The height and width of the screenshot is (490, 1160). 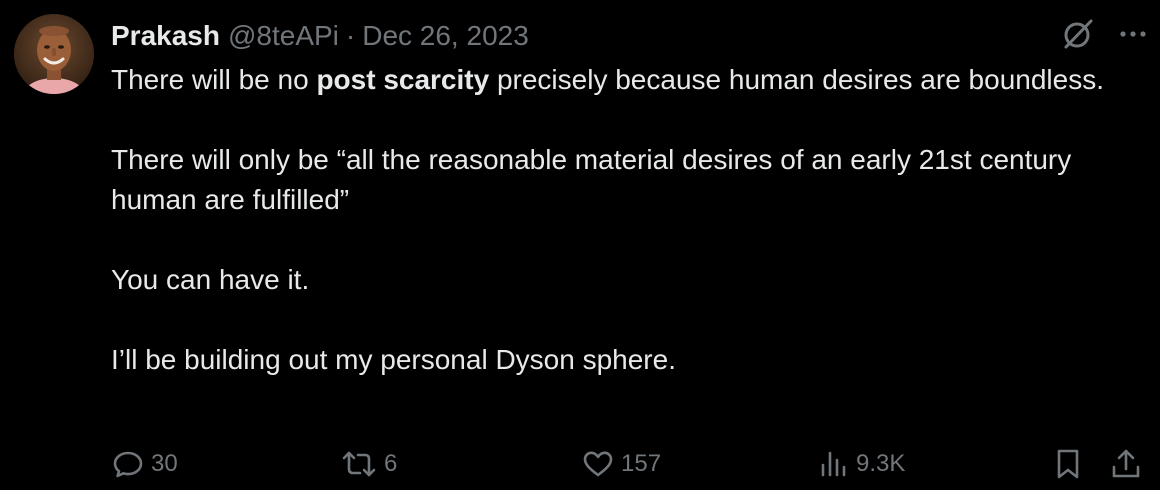 I want to click on share-button, so click(x=1126, y=464).